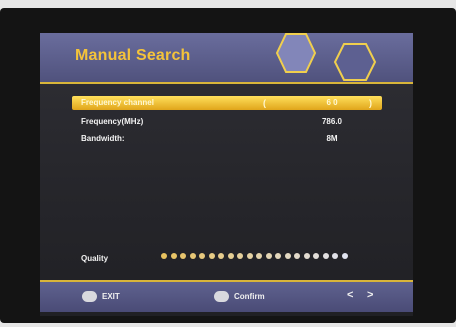 Image resolution: width=456 pixels, height=327 pixels. What do you see at coordinates (117, 102) in the screenshot?
I see `frequency-channel-label: Frequency channel` at bounding box center [117, 102].